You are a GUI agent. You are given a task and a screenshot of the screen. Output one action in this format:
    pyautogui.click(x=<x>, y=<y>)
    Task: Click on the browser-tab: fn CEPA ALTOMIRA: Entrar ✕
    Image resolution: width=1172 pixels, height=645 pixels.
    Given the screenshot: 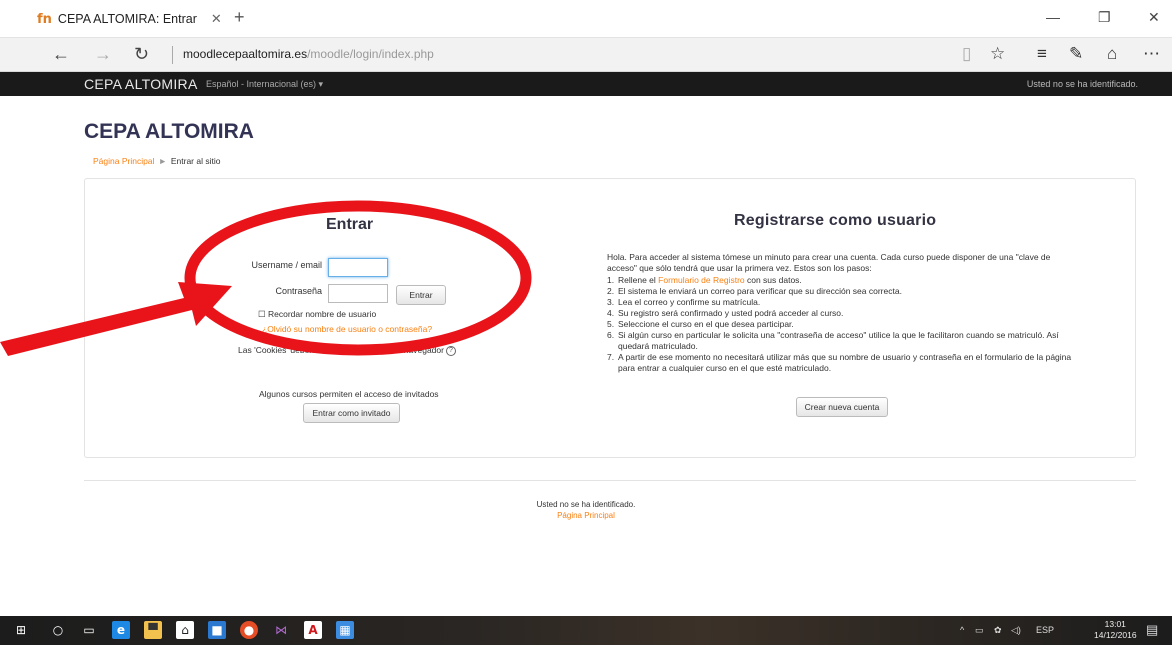 What is the action you would take?
    pyautogui.click(x=129, y=19)
    